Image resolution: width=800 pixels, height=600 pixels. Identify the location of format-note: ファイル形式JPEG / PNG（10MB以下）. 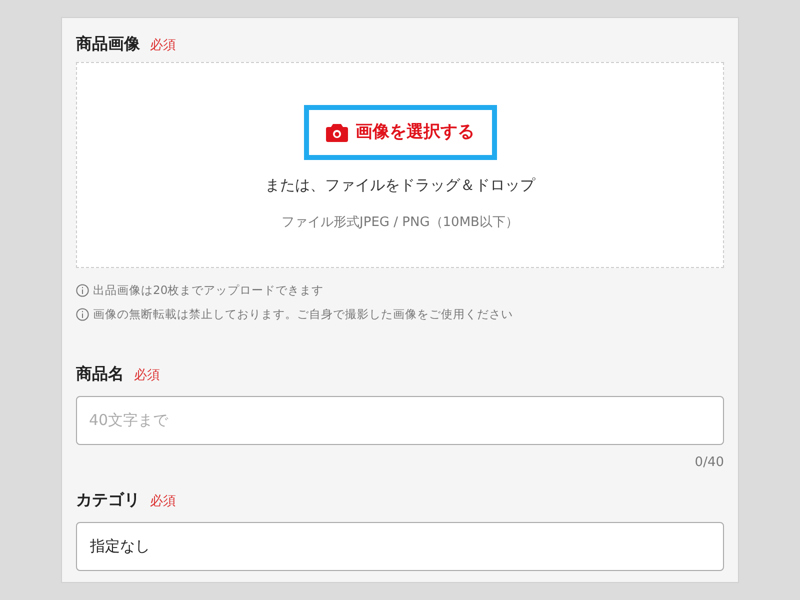
(400, 223).